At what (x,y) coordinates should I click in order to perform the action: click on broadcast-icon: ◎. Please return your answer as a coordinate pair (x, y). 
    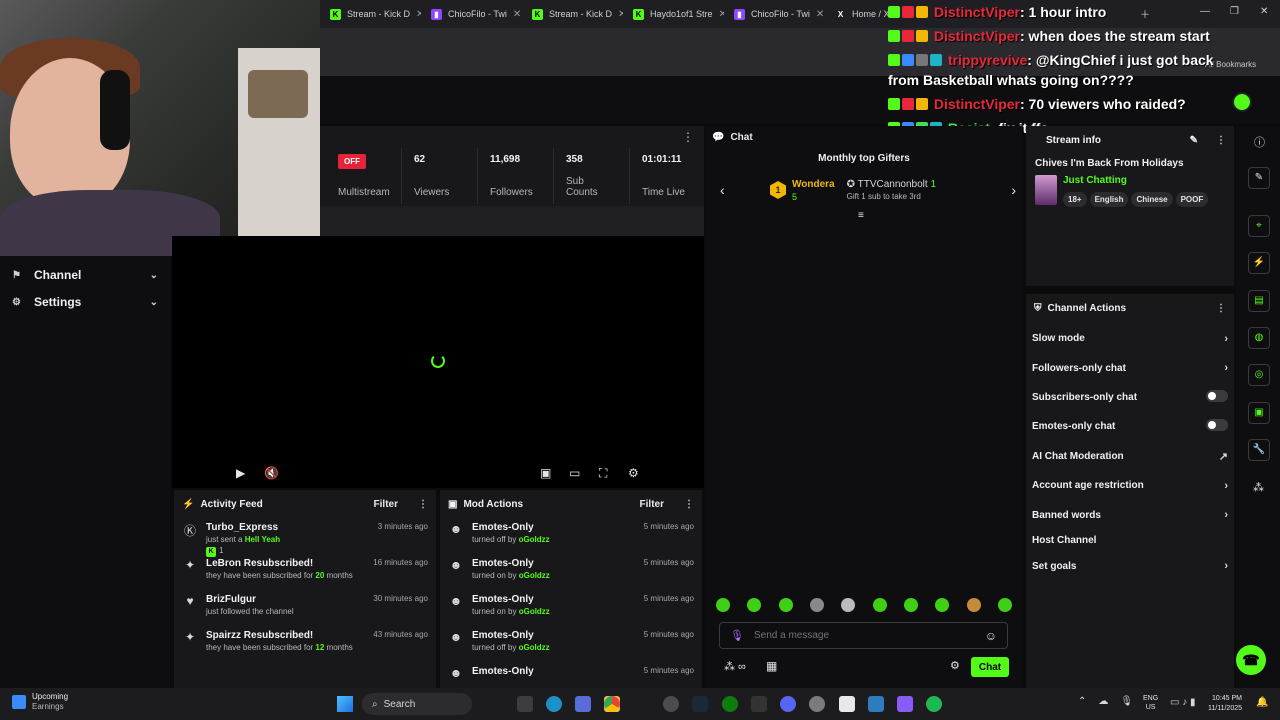
    Looking at the image, I should click on (1259, 375).